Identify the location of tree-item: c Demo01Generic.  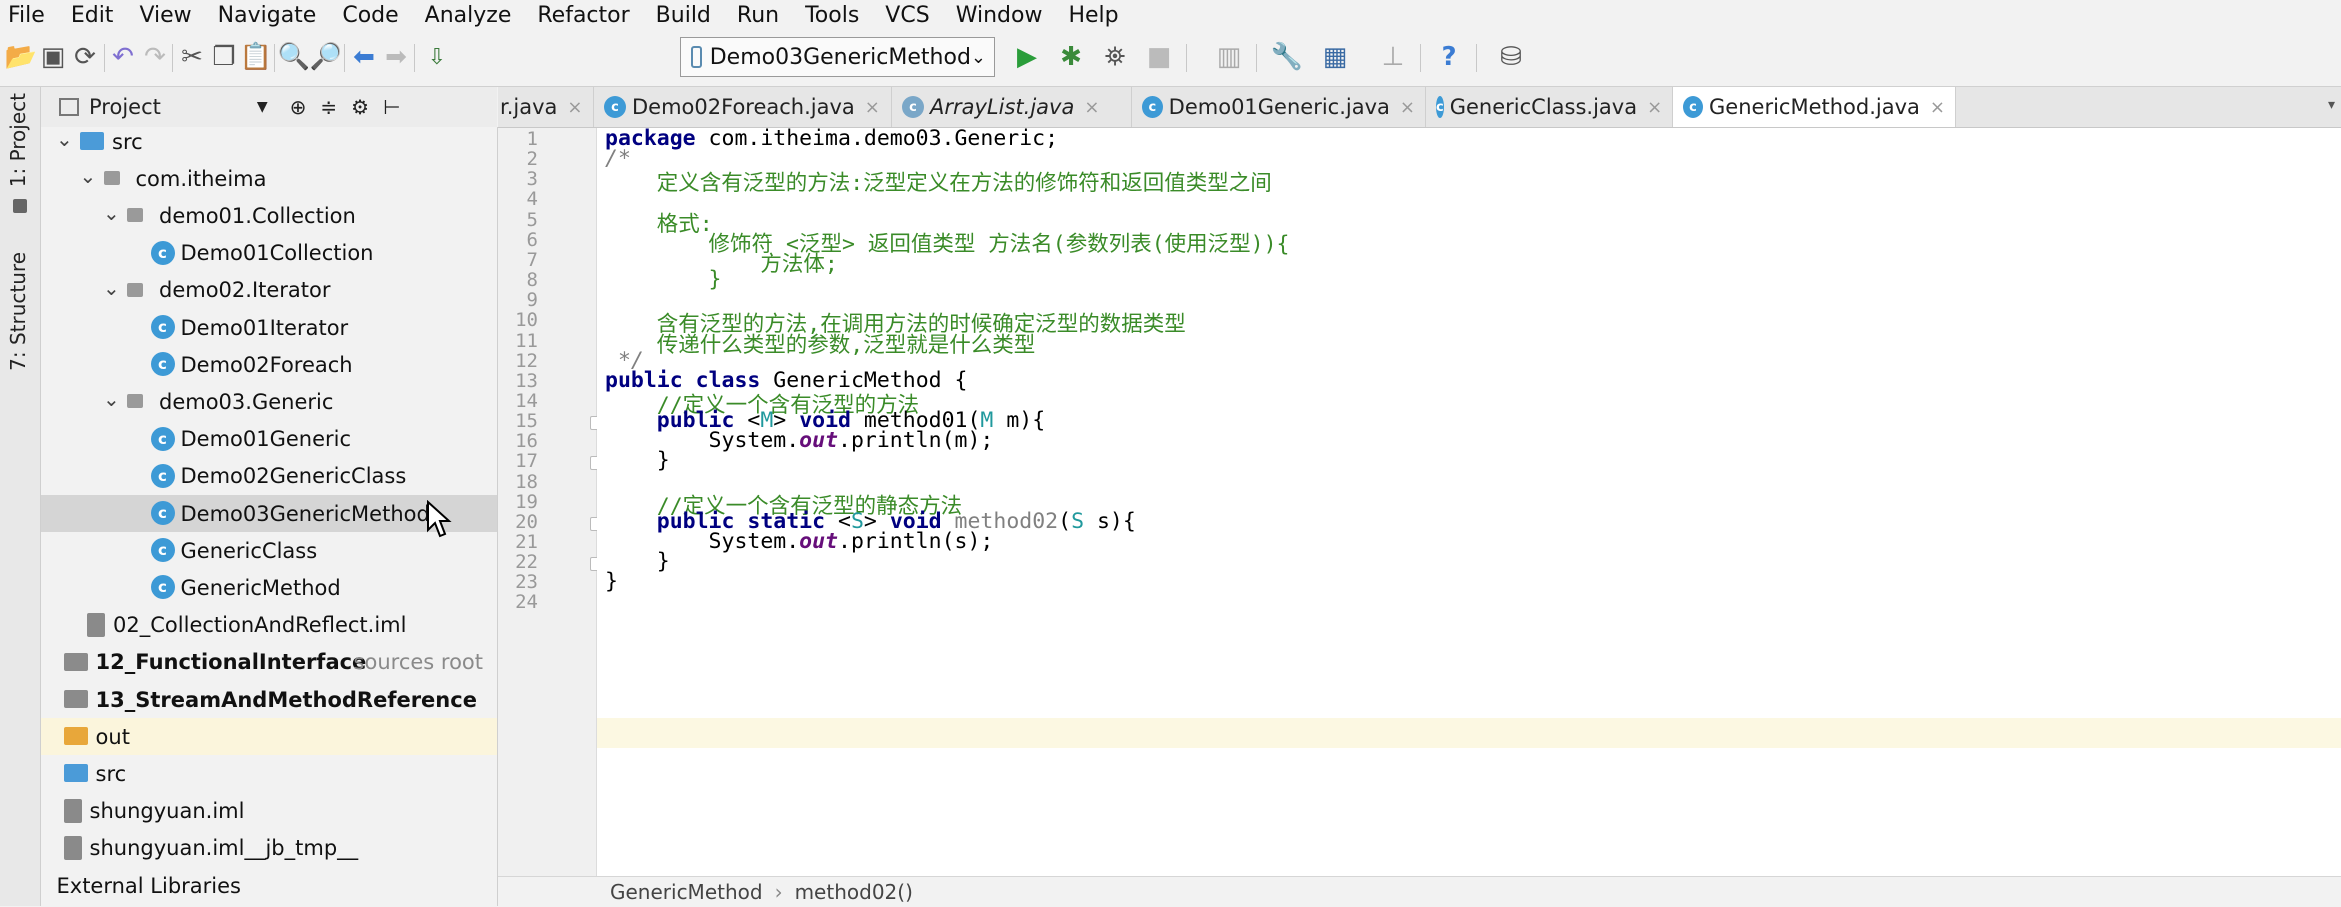
(269, 439).